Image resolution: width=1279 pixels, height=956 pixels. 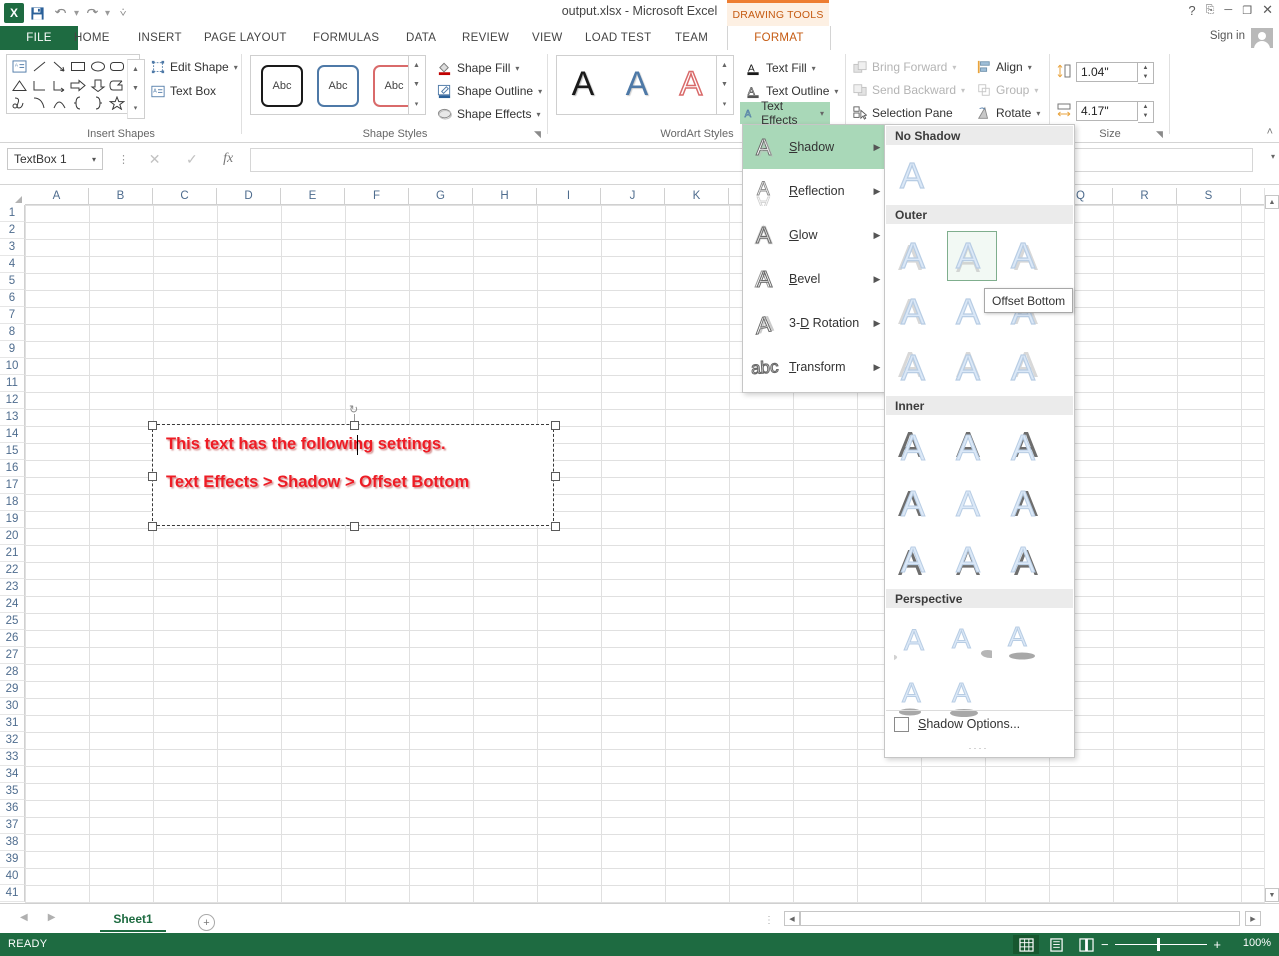 I want to click on row-header-31: 31, so click(x=12, y=723).